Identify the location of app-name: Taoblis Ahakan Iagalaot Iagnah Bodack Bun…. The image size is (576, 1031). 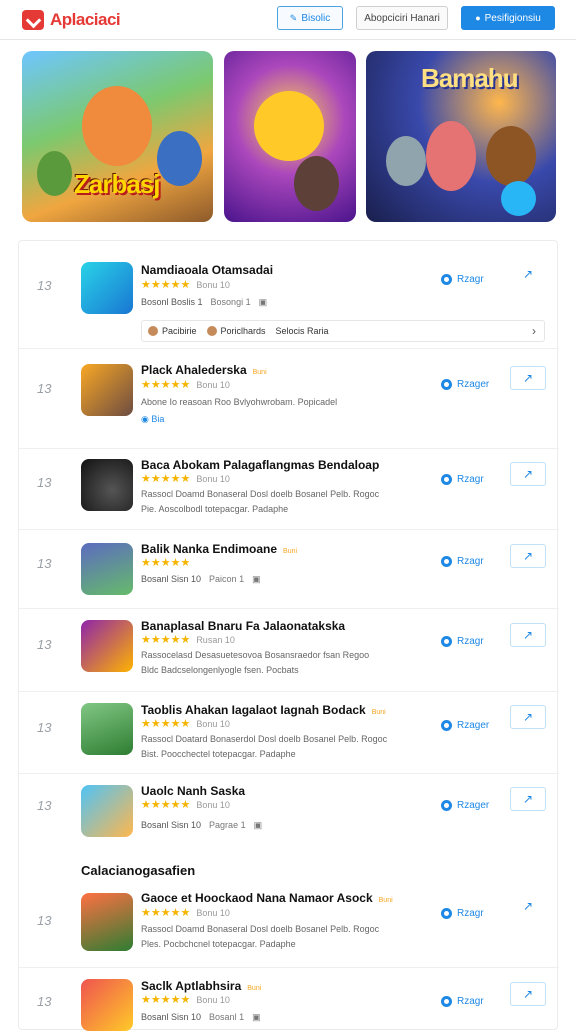
(263, 710).